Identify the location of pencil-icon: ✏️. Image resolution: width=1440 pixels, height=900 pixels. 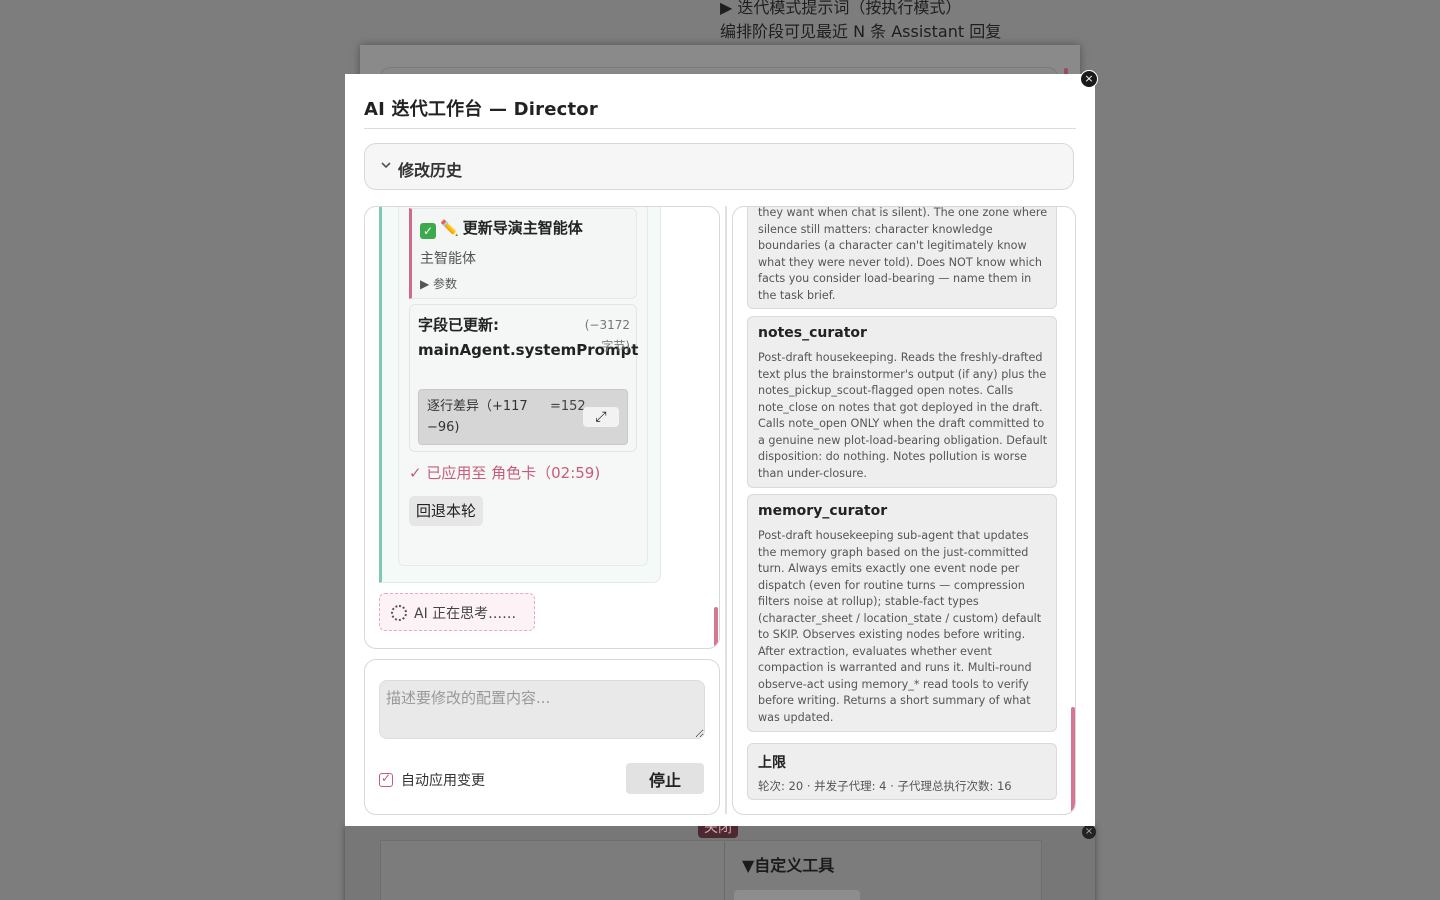
(449, 228).